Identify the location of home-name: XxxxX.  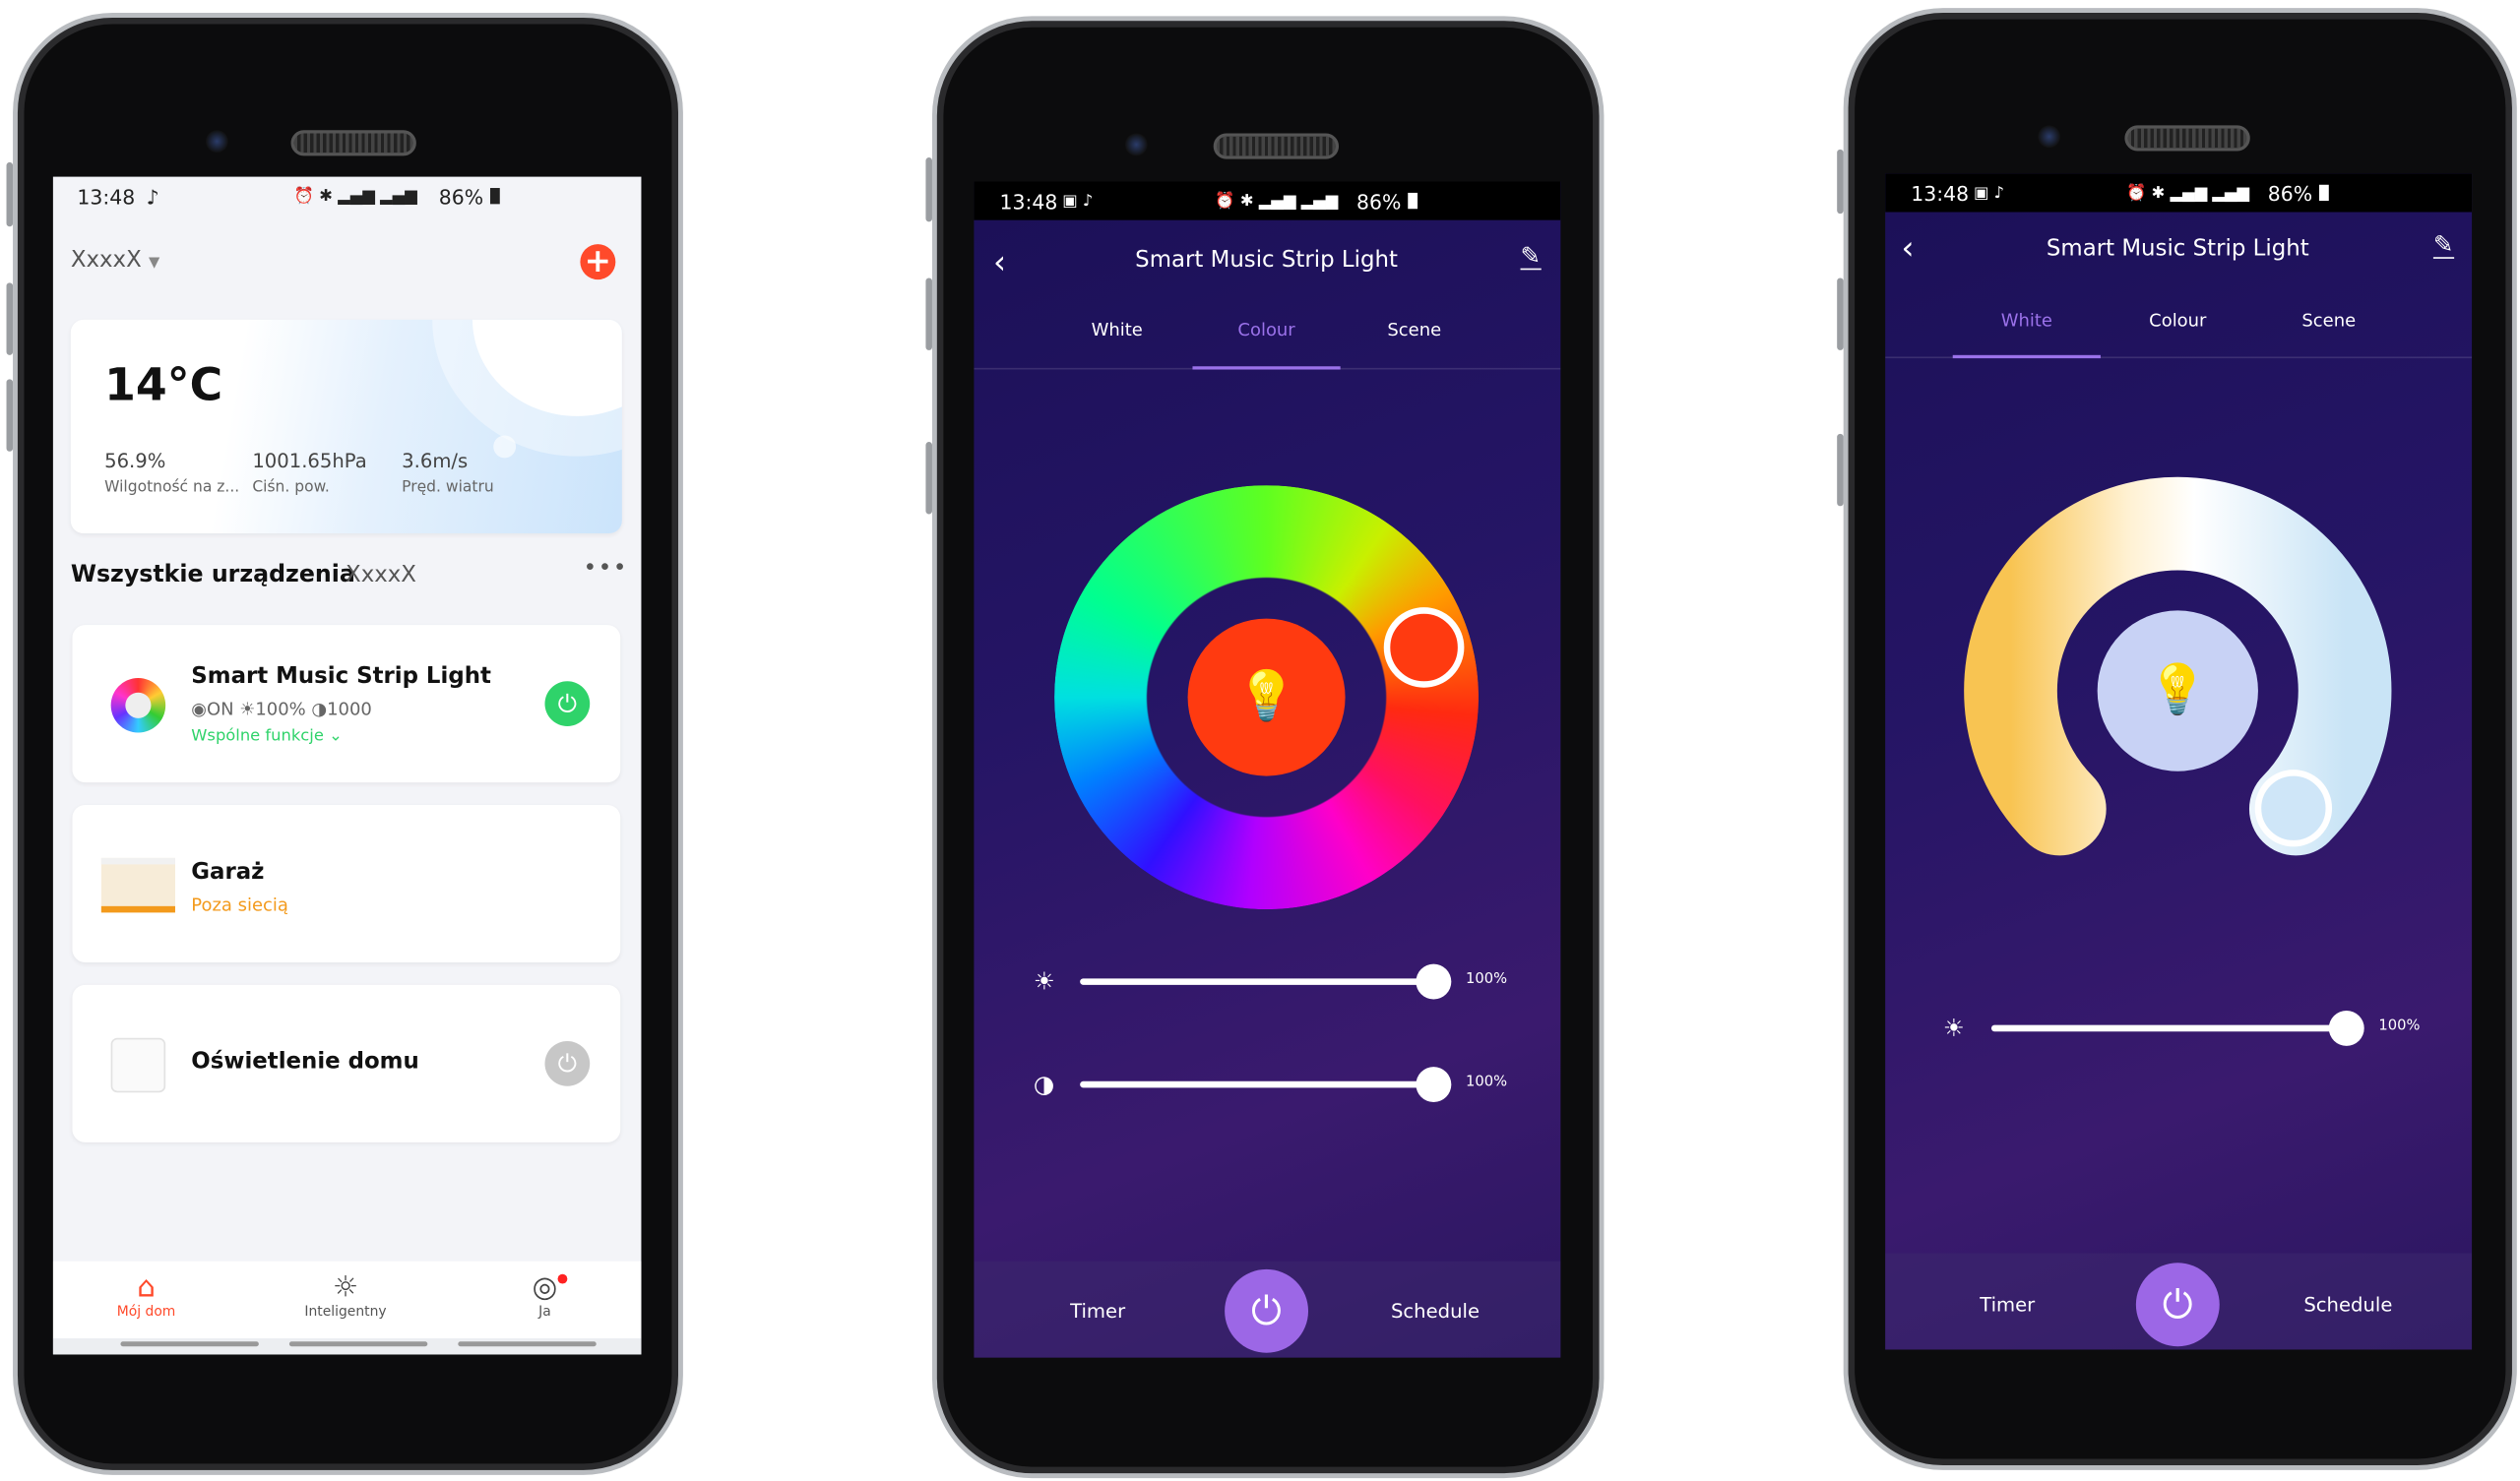
(106, 260).